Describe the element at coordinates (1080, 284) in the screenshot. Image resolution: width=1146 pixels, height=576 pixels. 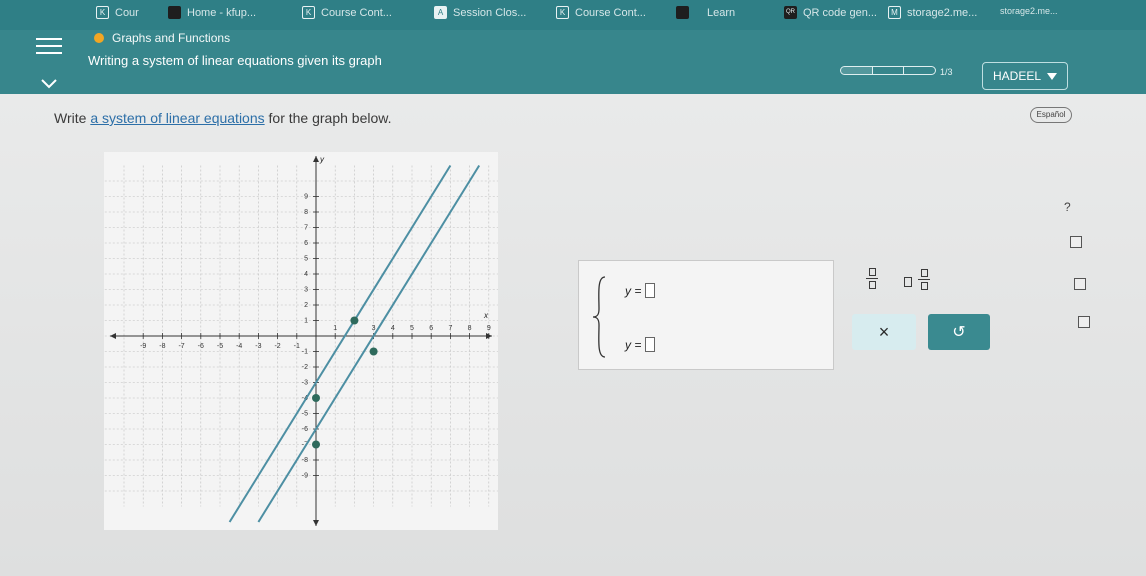
I see `table-icon` at that location.